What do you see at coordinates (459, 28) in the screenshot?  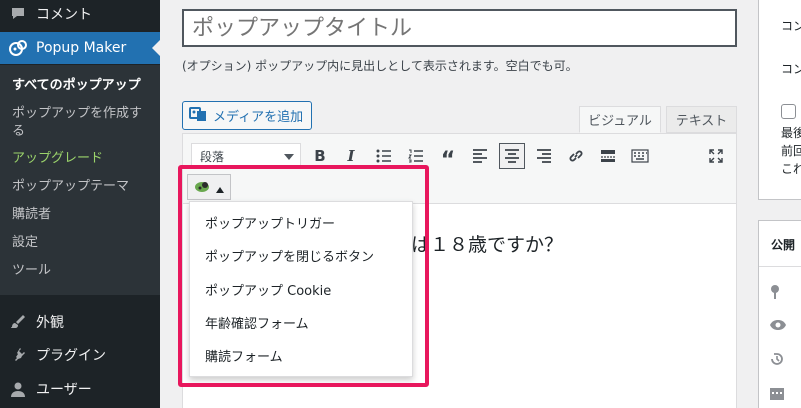 I see `popup-title-input` at bounding box center [459, 28].